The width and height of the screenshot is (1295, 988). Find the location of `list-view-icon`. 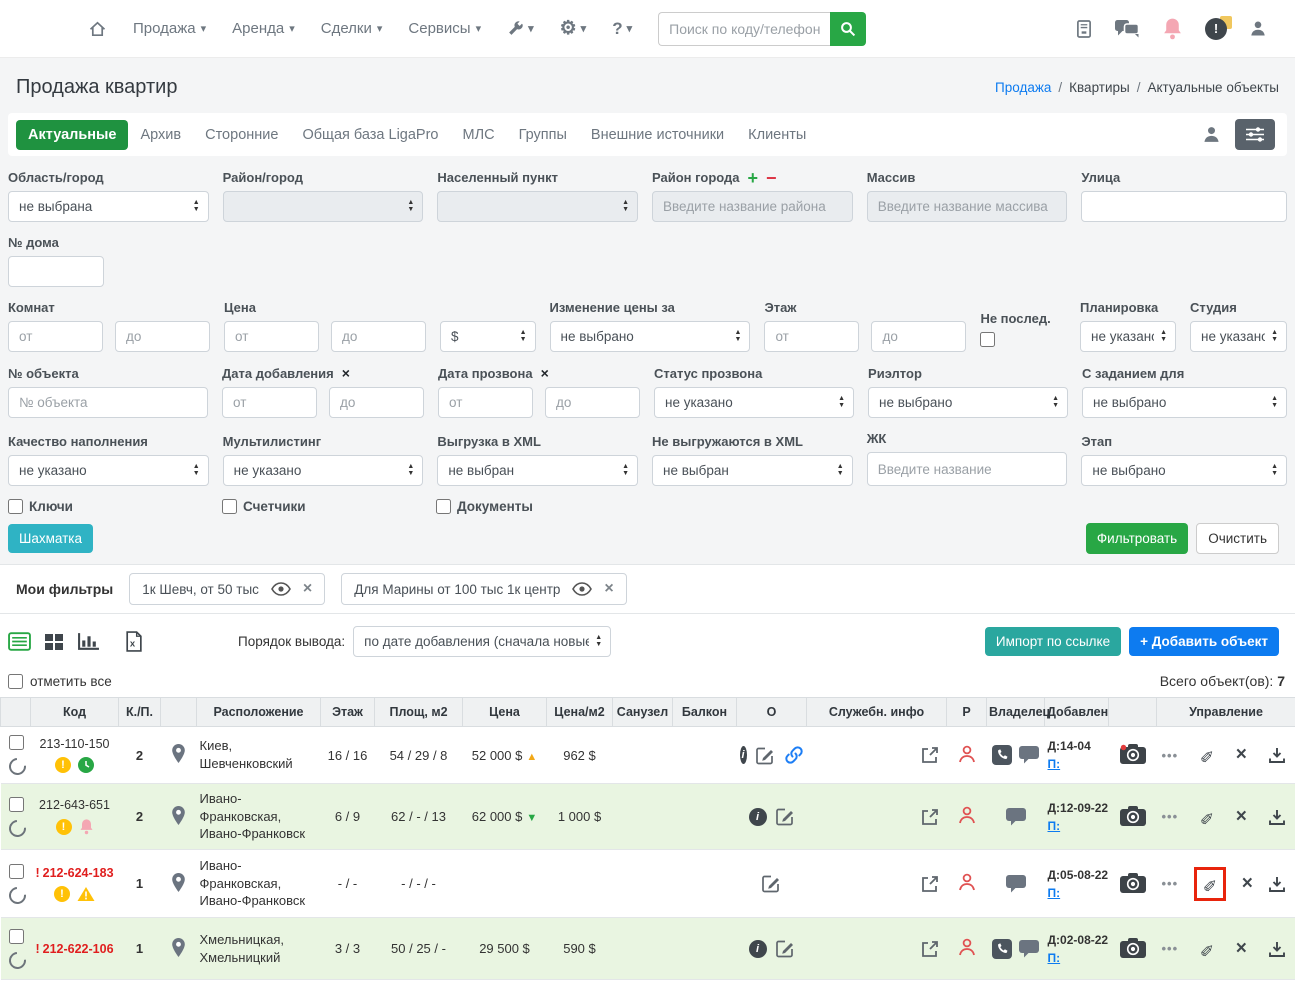

list-view-icon is located at coordinates (19, 641).